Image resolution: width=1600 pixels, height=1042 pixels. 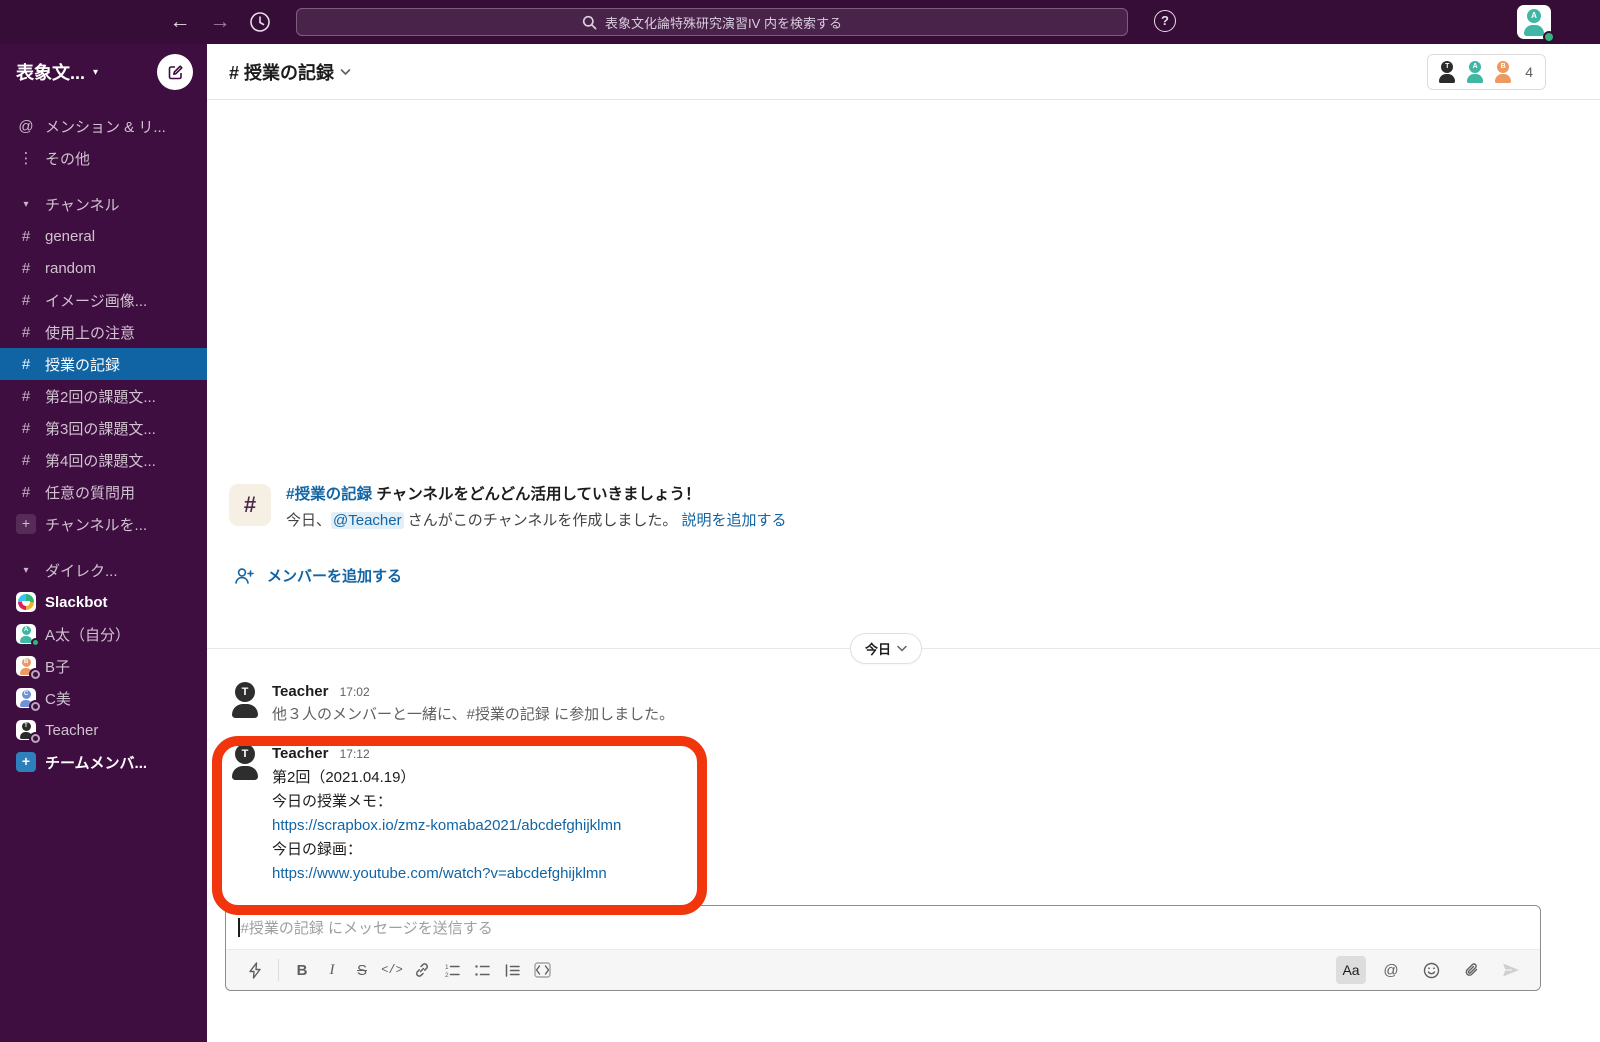 I want to click on toolbar-divider, so click(x=278, y=970).